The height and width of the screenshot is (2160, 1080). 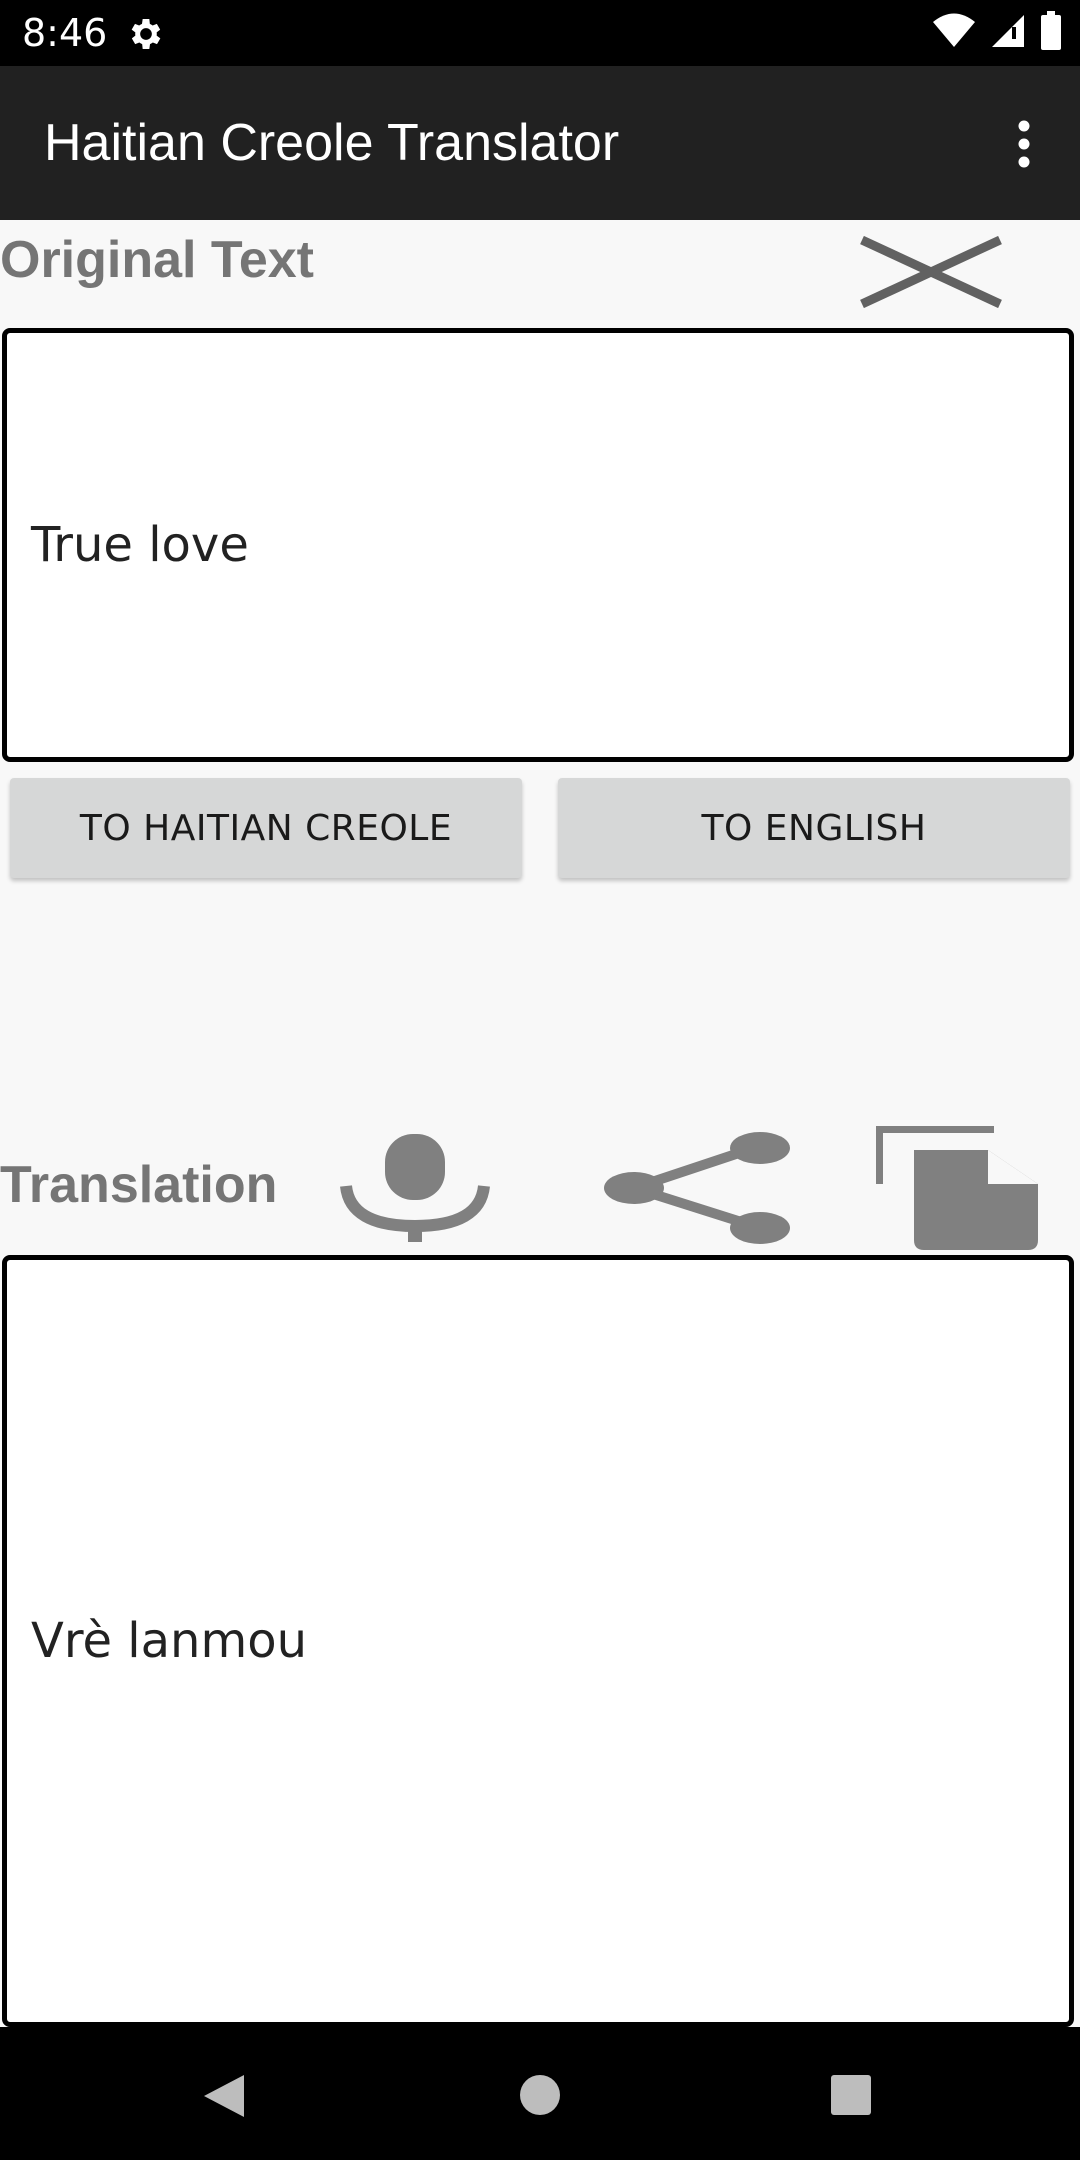 What do you see at coordinates (332, 143) in the screenshot?
I see `app-title: Haitian Creole Translator` at bounding box center [332, 143].